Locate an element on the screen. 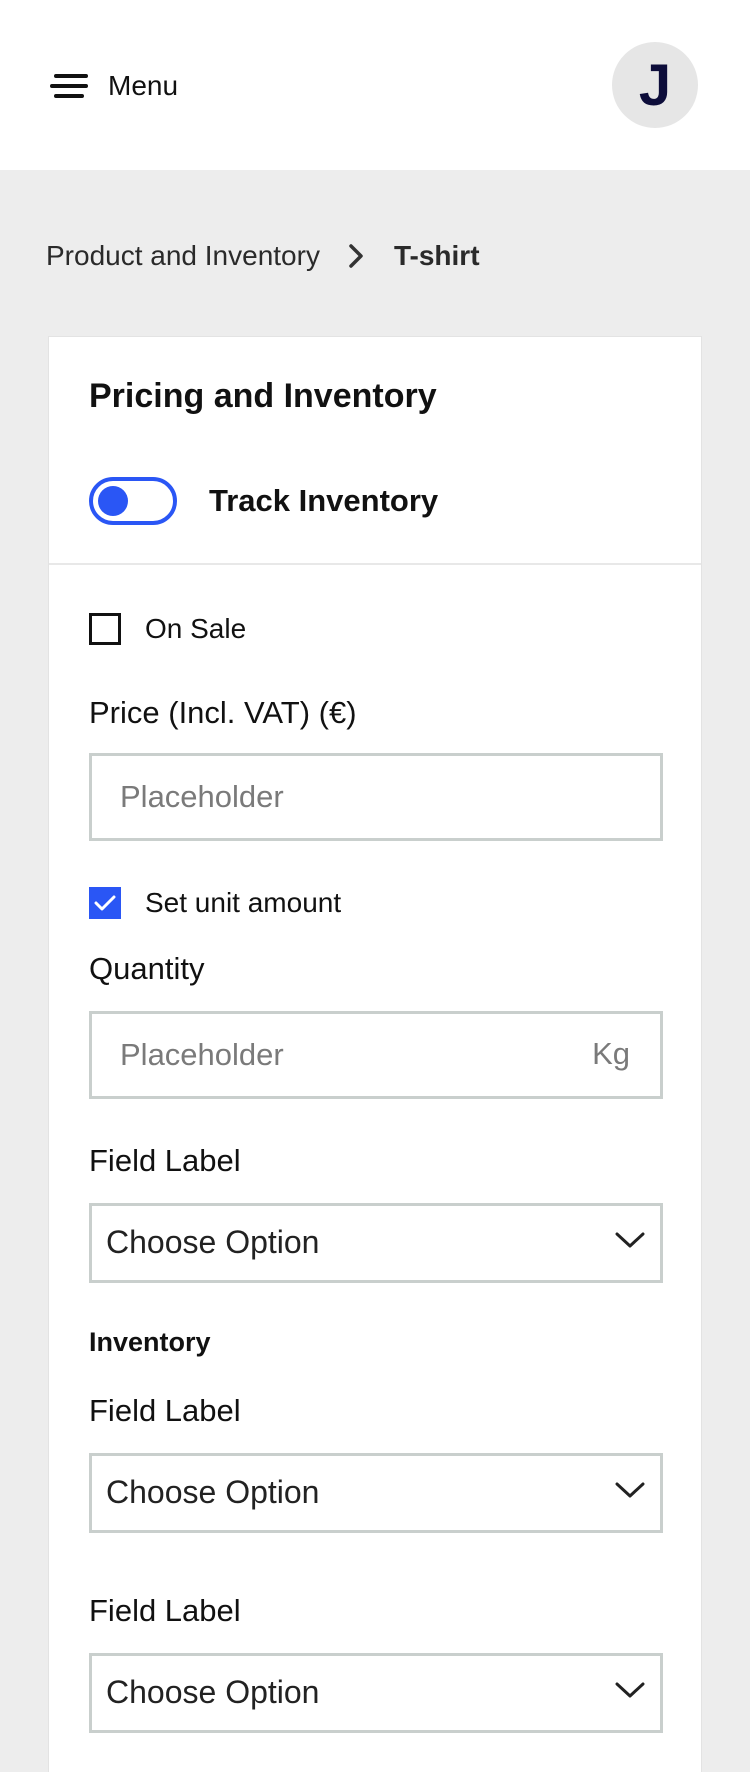 The height and width of the screenshot is (1772, 750). inventory-select-2-value: Choose Option is located at coordinates (213, 1692).